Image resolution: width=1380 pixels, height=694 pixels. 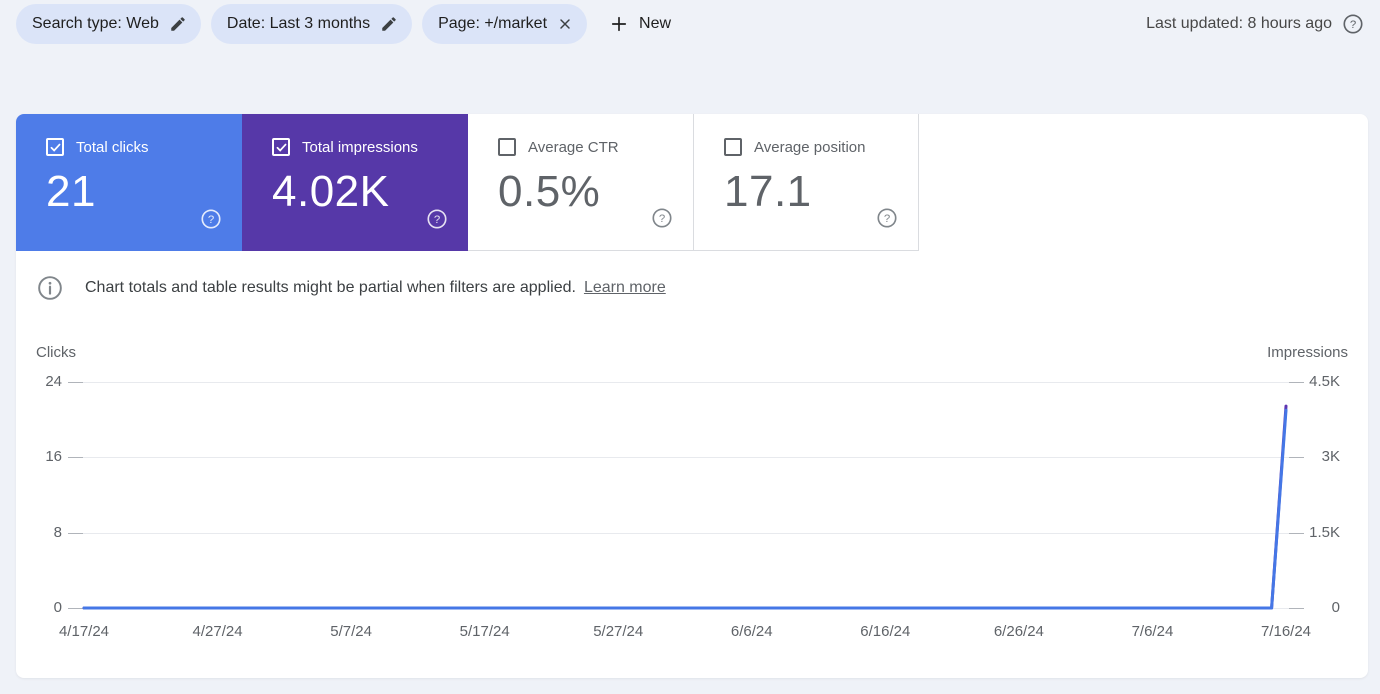 I want to click on metric-card-total-impressions: Total impressions 4.02K ?, so click(x=355, y=182).